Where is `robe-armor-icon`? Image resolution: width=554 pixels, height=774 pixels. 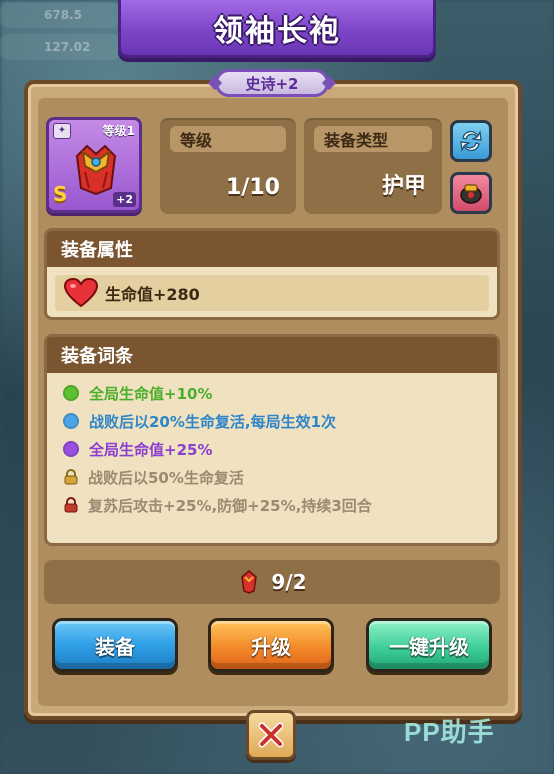
robe-armor-icon is located at coordinates (96, 170).